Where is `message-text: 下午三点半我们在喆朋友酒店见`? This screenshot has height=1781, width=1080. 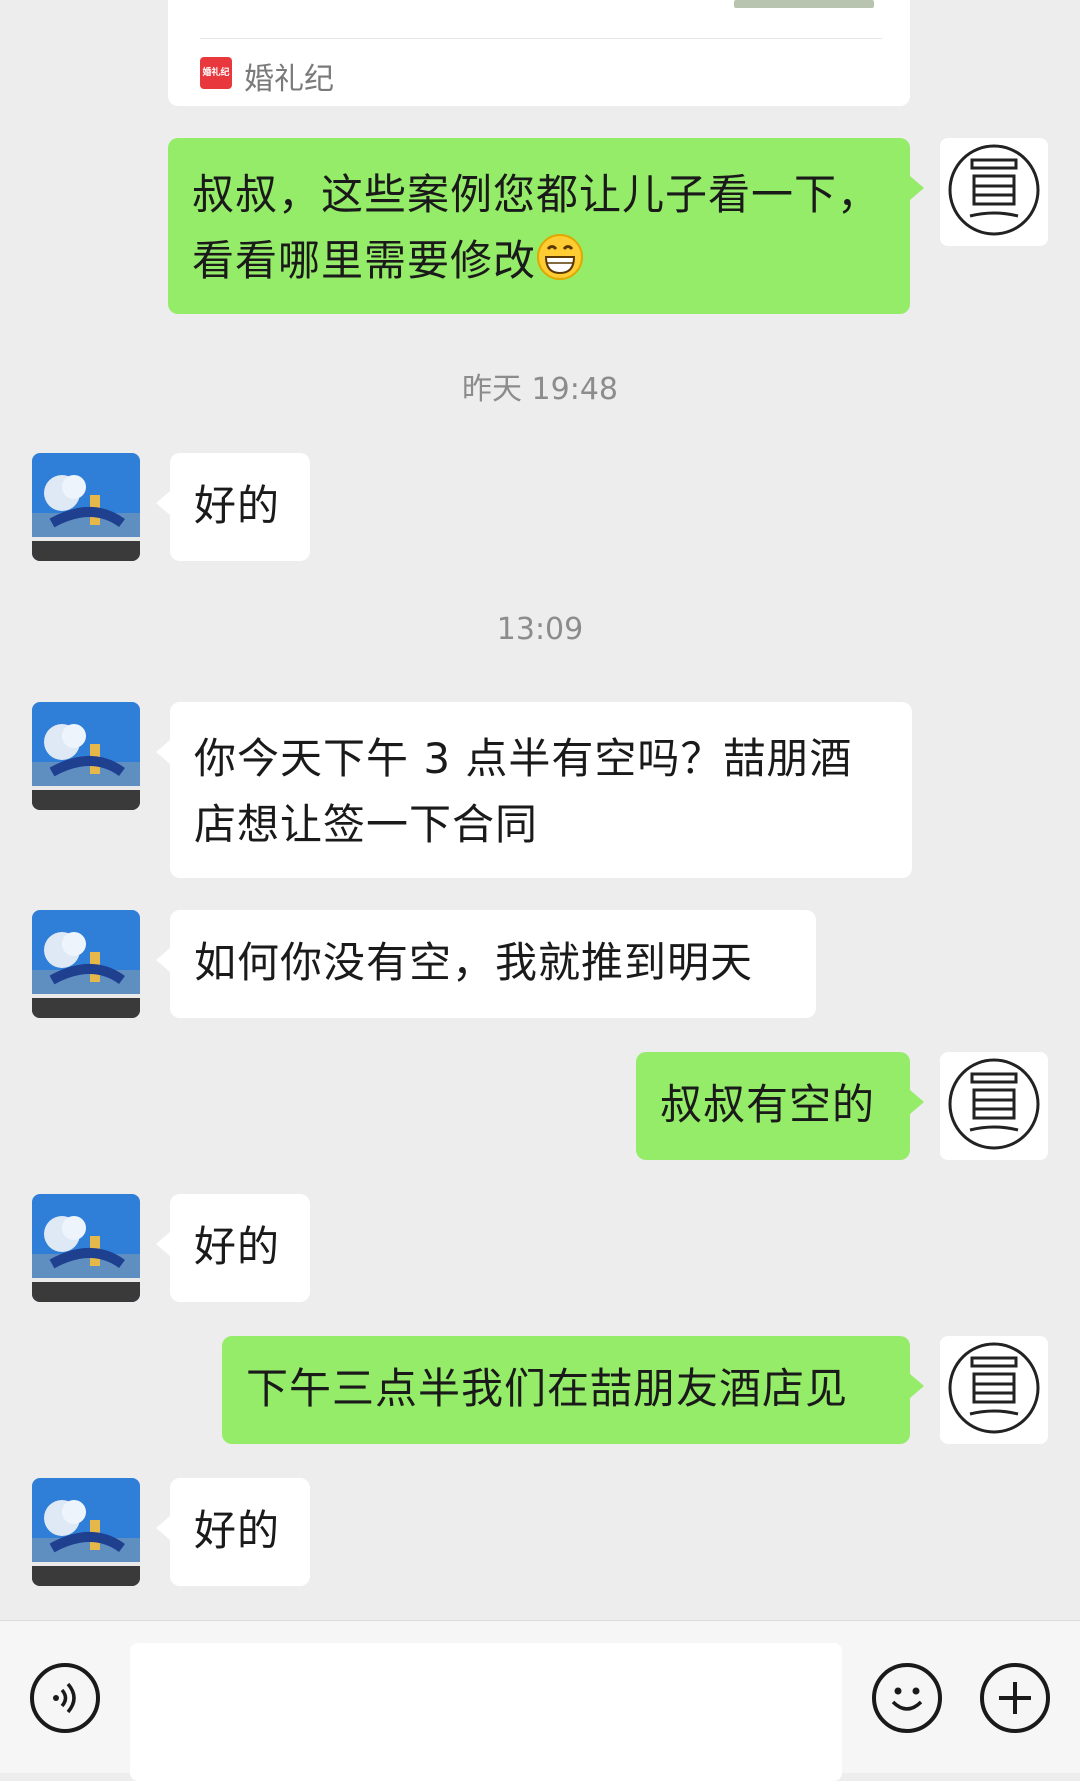
message-text: 下午三点半我们在喆朋友酒店见 is located at coordinates (547, 1388).